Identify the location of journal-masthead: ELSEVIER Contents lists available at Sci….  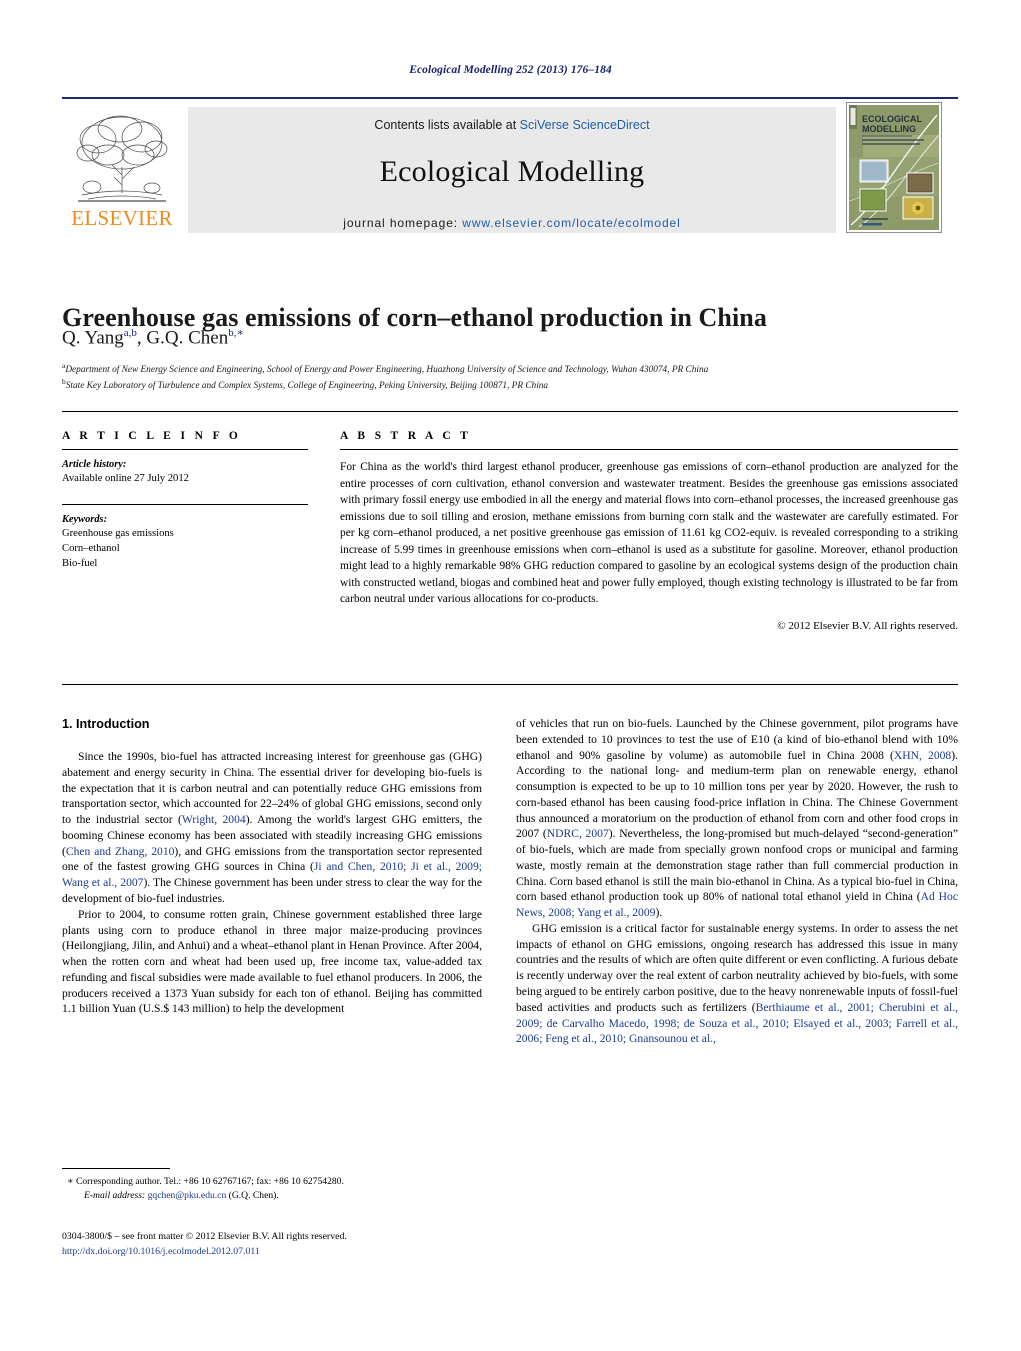
(510, 165).